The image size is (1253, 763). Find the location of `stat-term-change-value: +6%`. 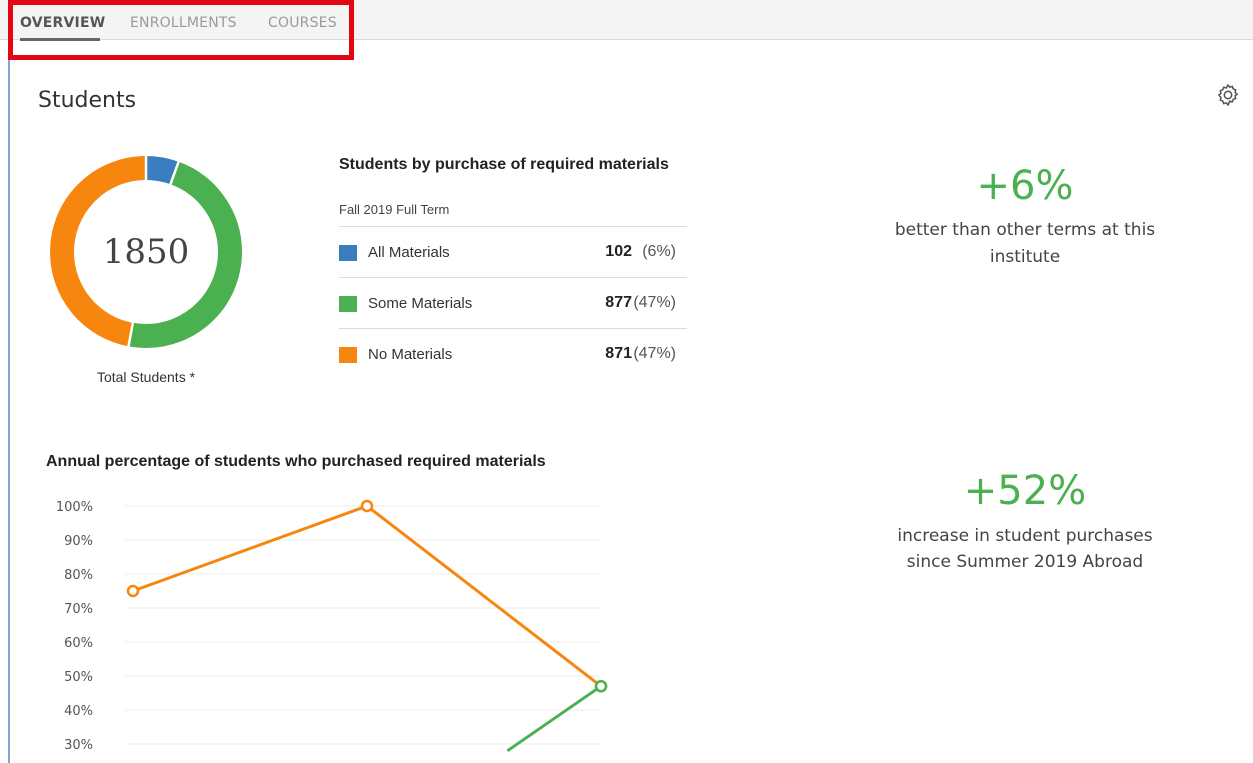

stat-term-change-value: +6% is located at coordinates (1025, 186).